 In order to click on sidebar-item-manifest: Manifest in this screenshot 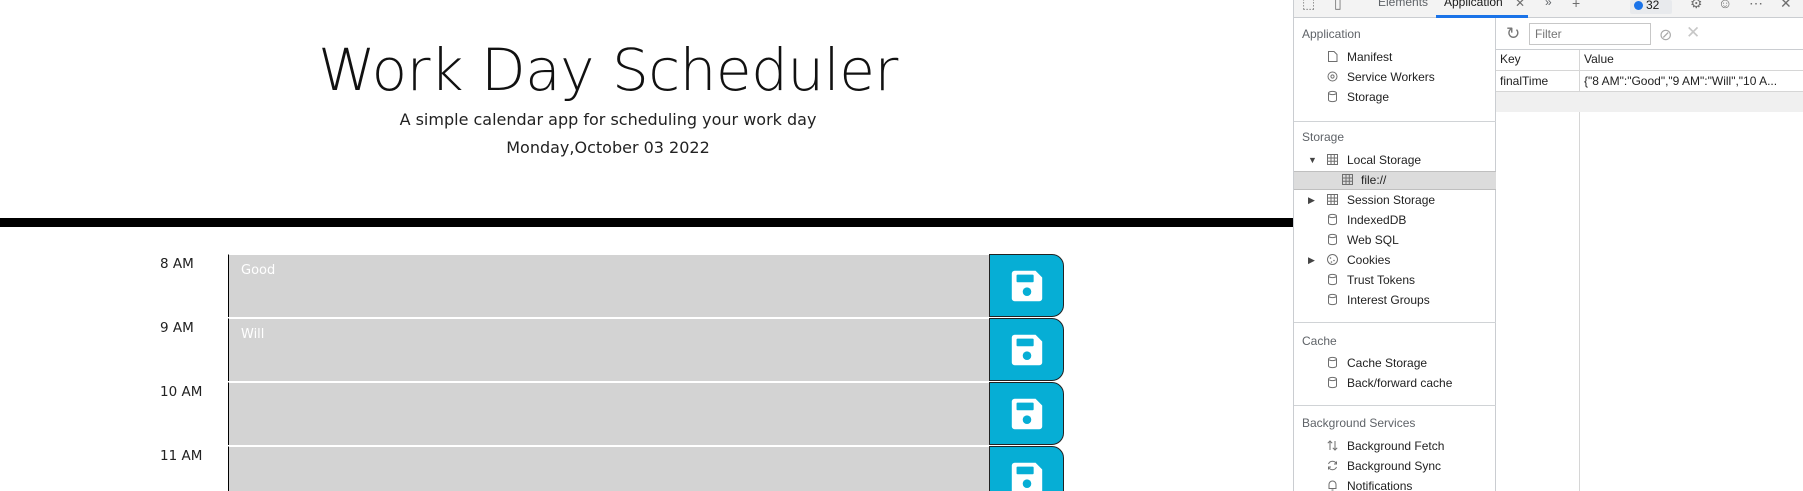, I will do `click(1395, 57)`.